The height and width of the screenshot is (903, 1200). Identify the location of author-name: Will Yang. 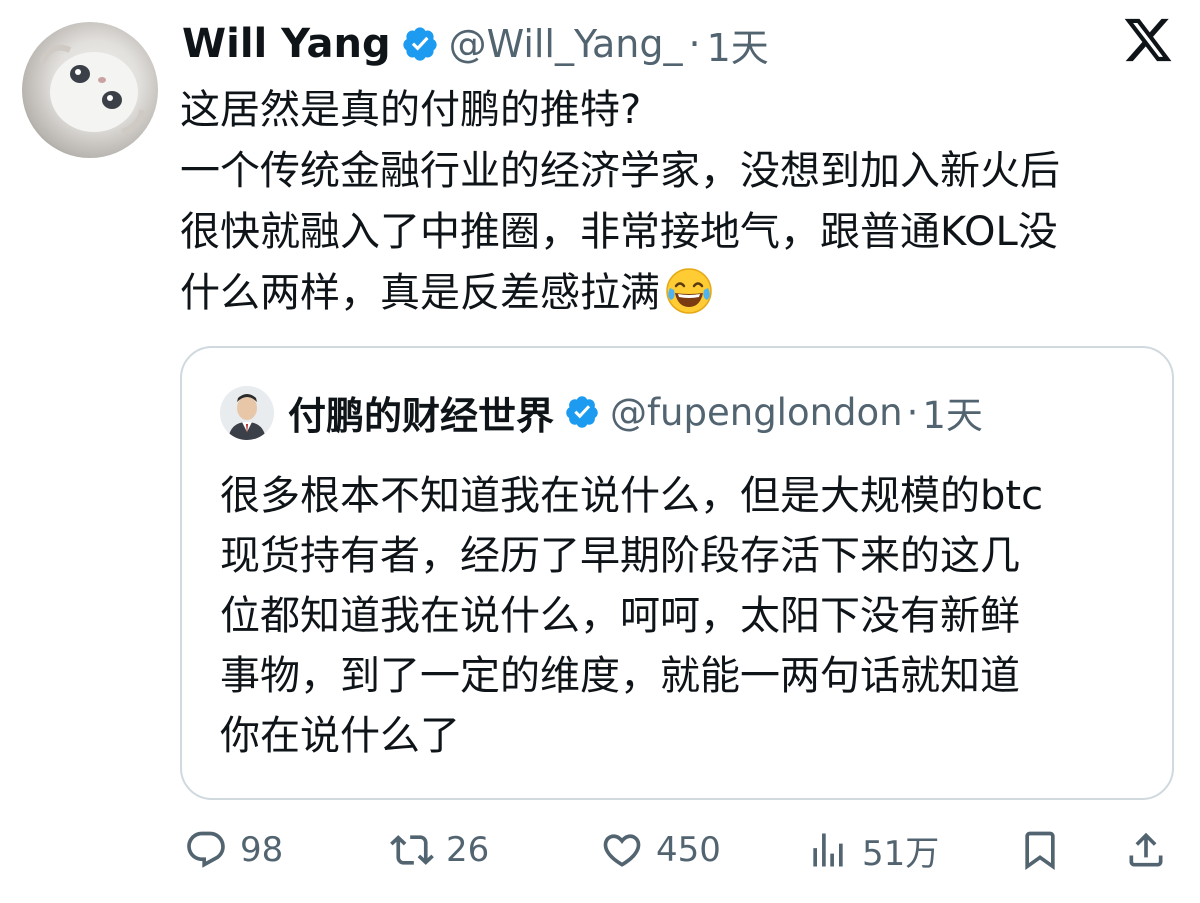
(286, 44).